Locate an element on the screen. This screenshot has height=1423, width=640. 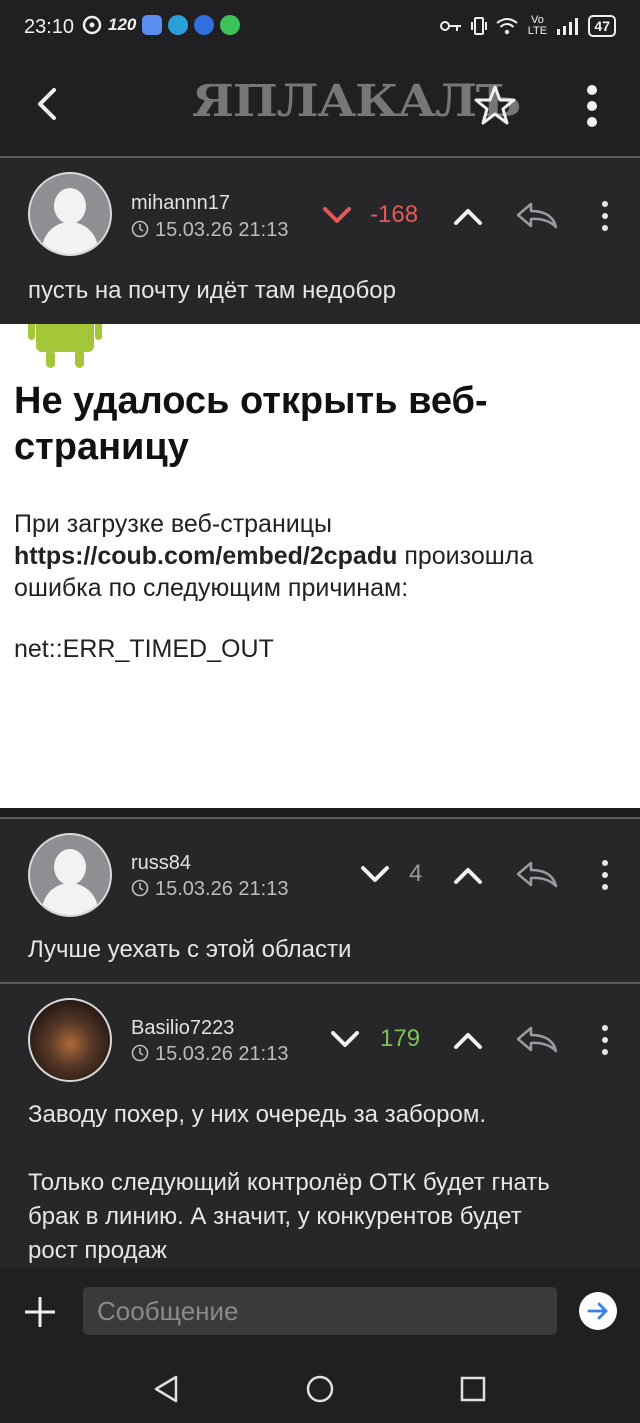
nav-recents-icon is located at coordinates (473, 1389).